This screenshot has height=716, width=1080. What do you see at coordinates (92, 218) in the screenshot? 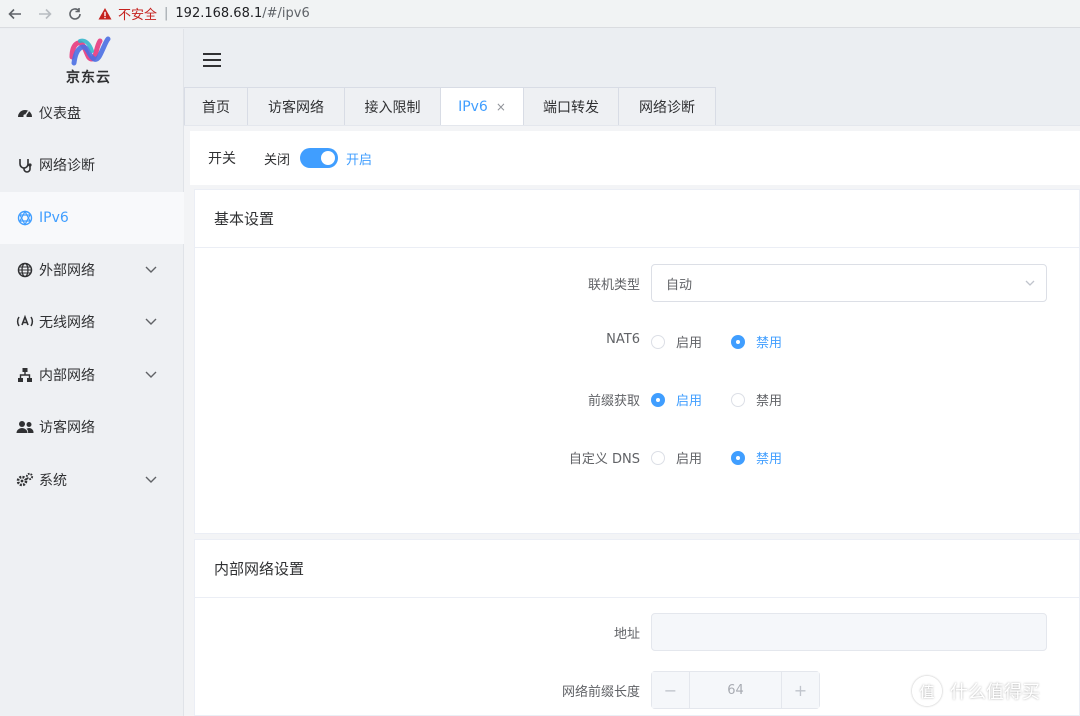
I see `sidebar-item-ipv6: IPv6` at bounding box center [92, 218].